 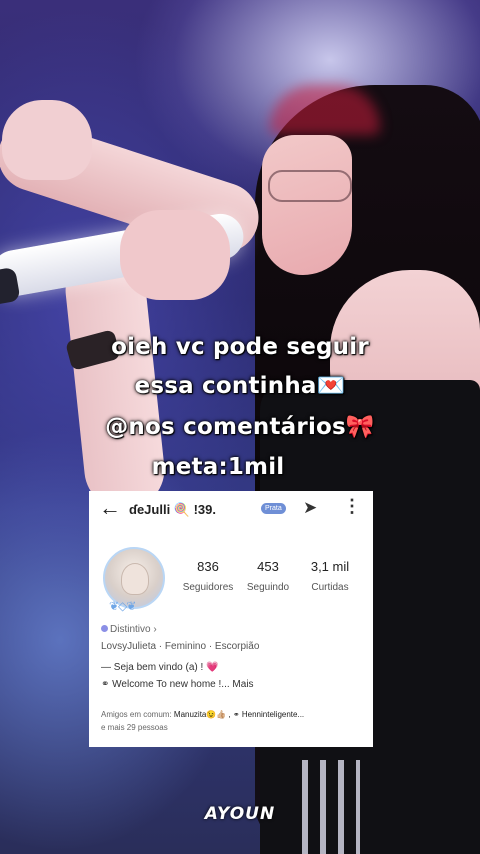 What do you see at coordinates (242, 684) in the screenshot?
I see `bio-more-button: Mais` at bounding box center [242, 684].